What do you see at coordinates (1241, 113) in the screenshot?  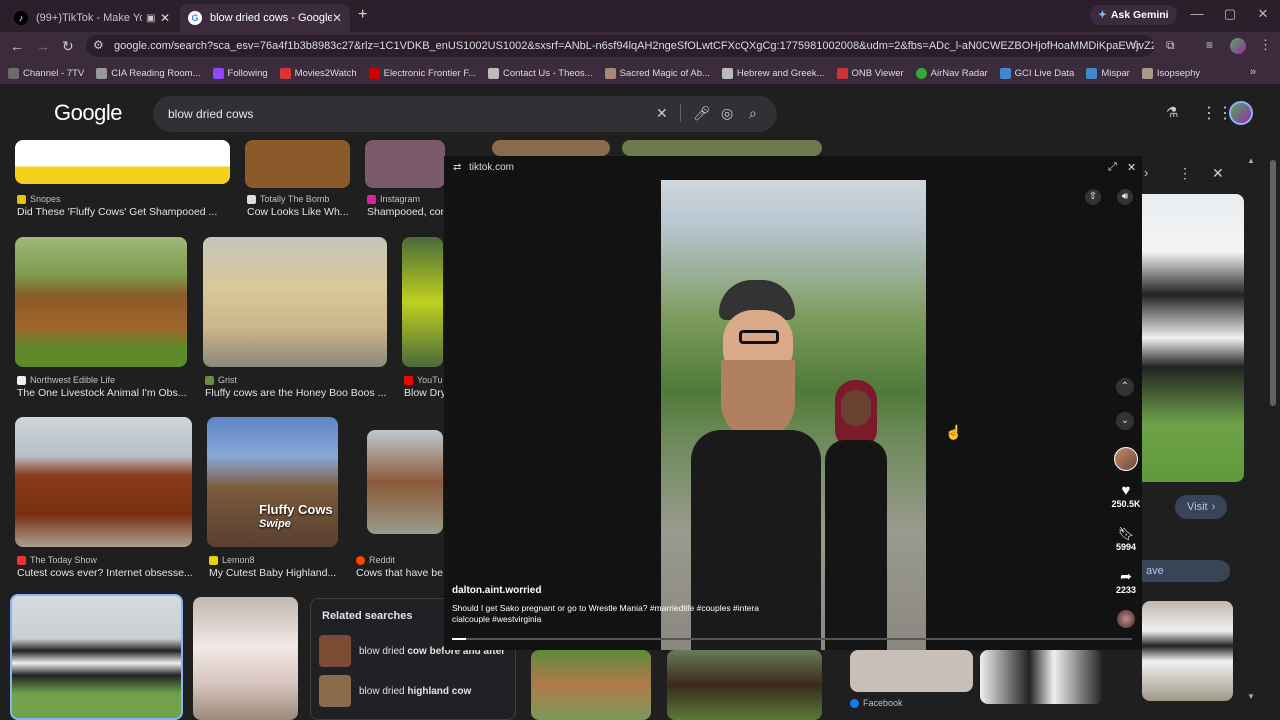 I see `account-avatar` at bounding box center [1241, 113].